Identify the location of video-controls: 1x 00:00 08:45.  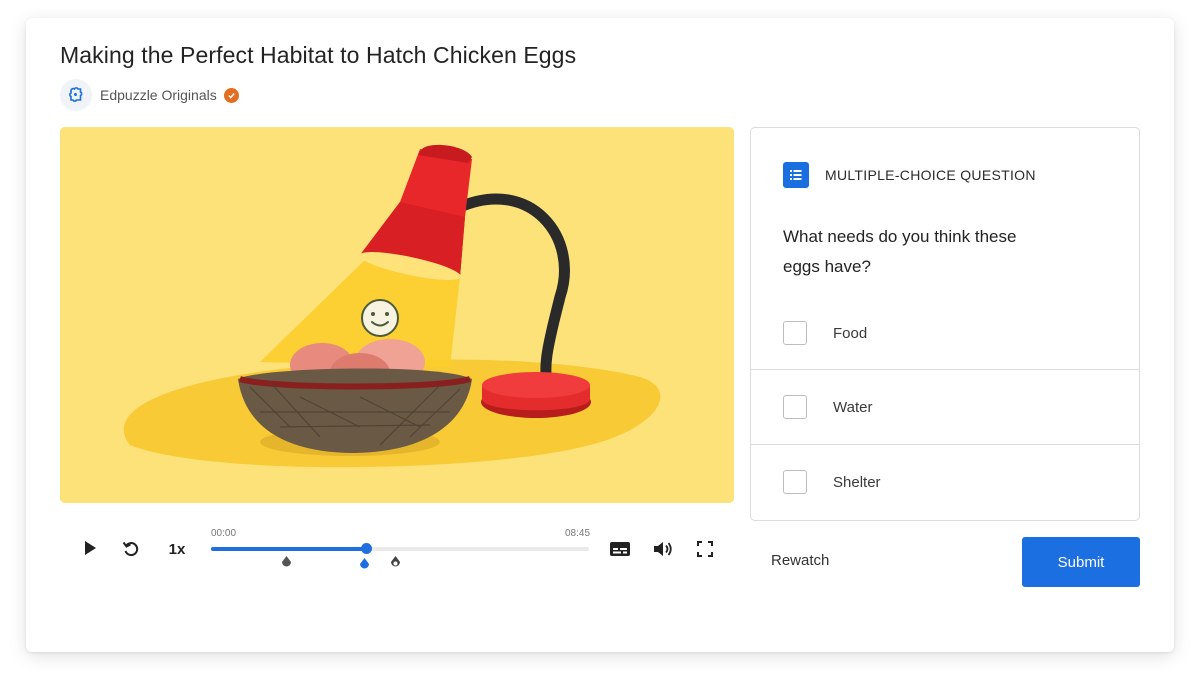
(397, 550).